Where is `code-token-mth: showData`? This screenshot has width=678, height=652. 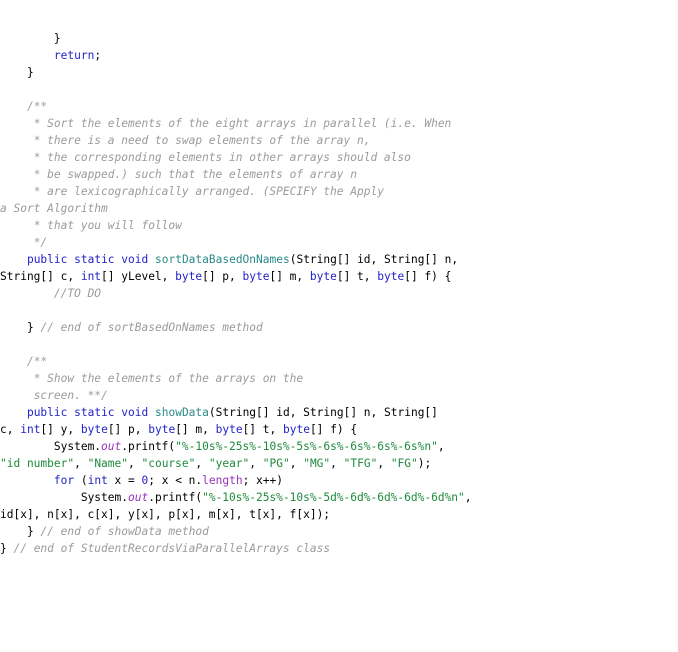
code-token-mth: showData is located at coordinates (182, 412).